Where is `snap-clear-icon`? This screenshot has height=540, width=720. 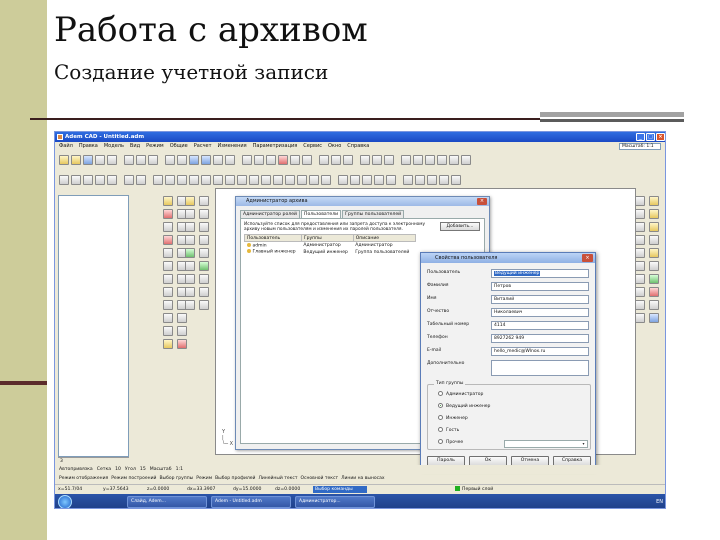 snap-clear-icon is located at coordinates (654, 292).